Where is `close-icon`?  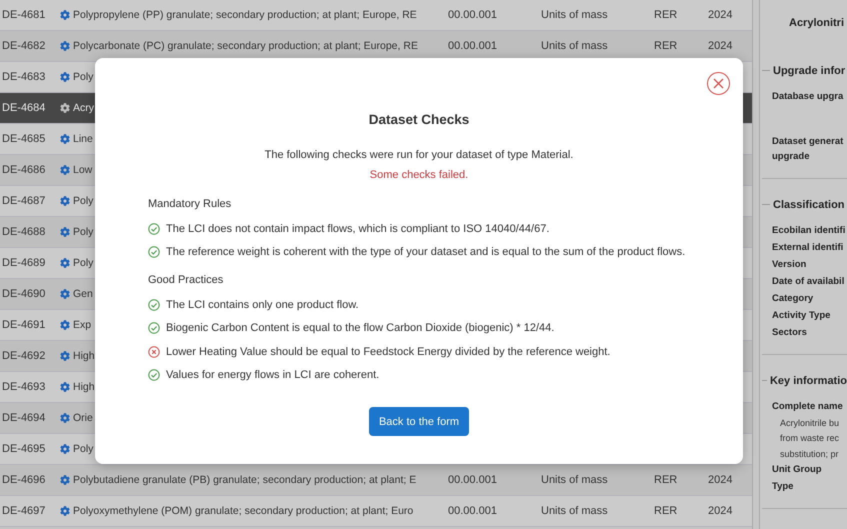 close-icon is located at coordinates (718, 83).